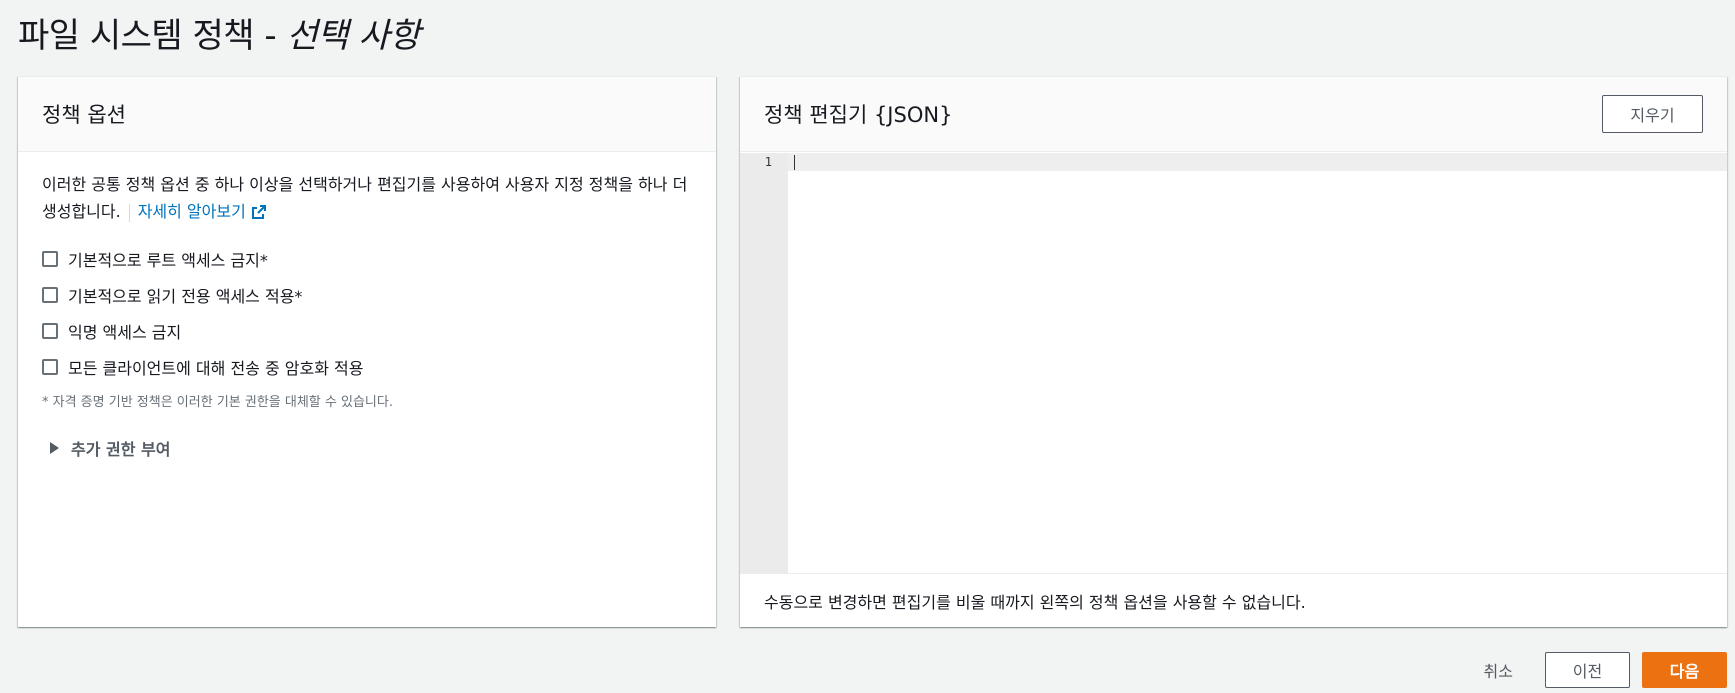 The width and height of the screenshot is (1735, 693). I want to click on caret-right-icon, so click(54, 448).